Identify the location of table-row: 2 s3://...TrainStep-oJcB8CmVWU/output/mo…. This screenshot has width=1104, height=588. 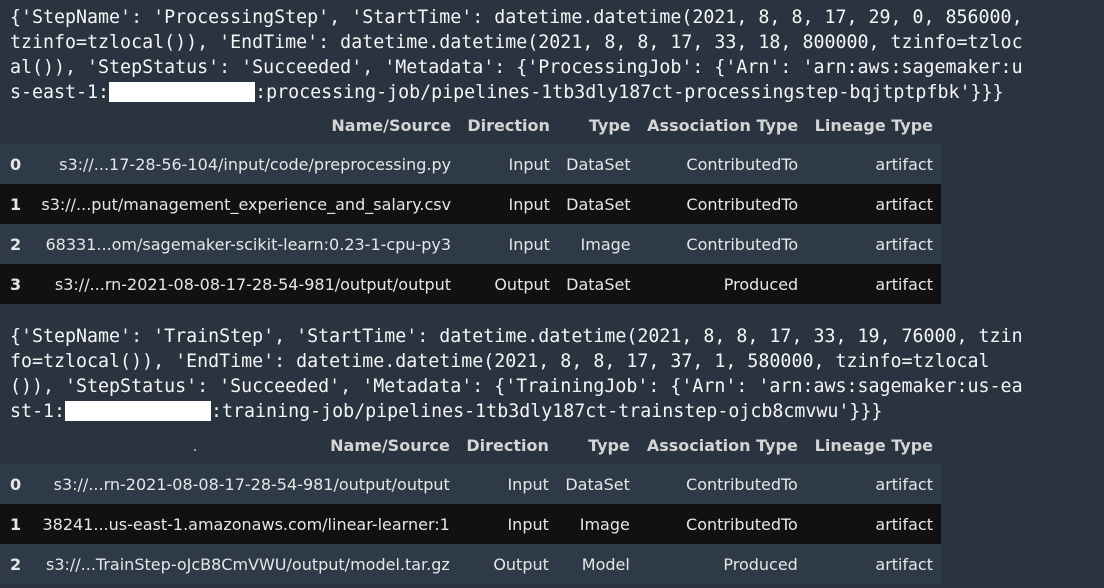
(470, 564).